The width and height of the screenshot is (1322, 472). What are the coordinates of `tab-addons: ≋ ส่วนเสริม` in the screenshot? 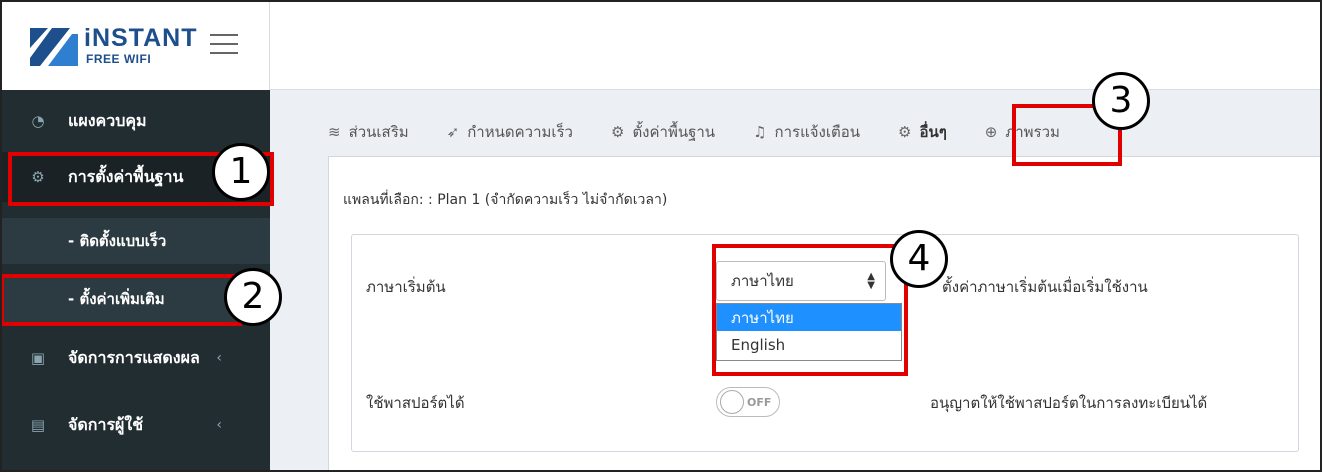 It's located at (368, 132).